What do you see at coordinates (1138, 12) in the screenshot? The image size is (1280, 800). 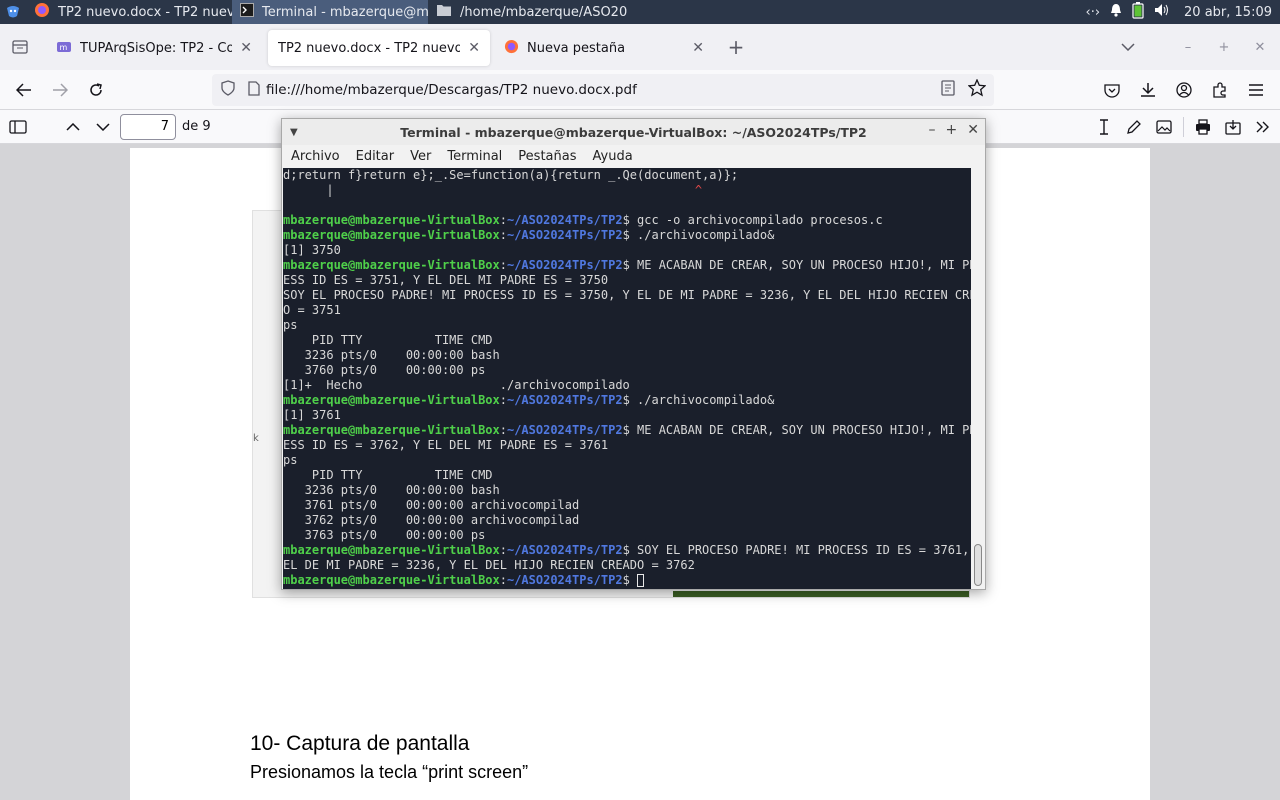 I see `battery-icon` at bounding box center [1138, 12].